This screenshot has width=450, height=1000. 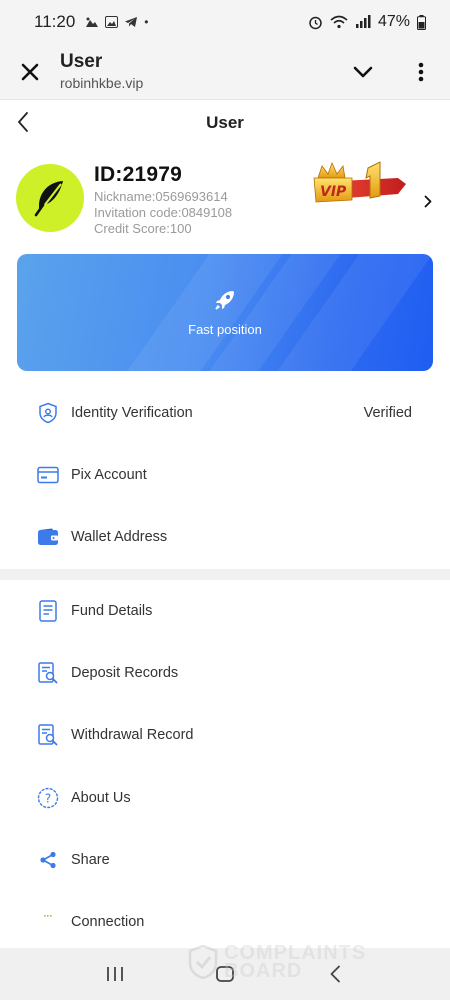 What do you see at coordinates (143, 228) in the screenshot?
I see `user-credit-score: Credit Score:100` at bounding box center [143, 228].